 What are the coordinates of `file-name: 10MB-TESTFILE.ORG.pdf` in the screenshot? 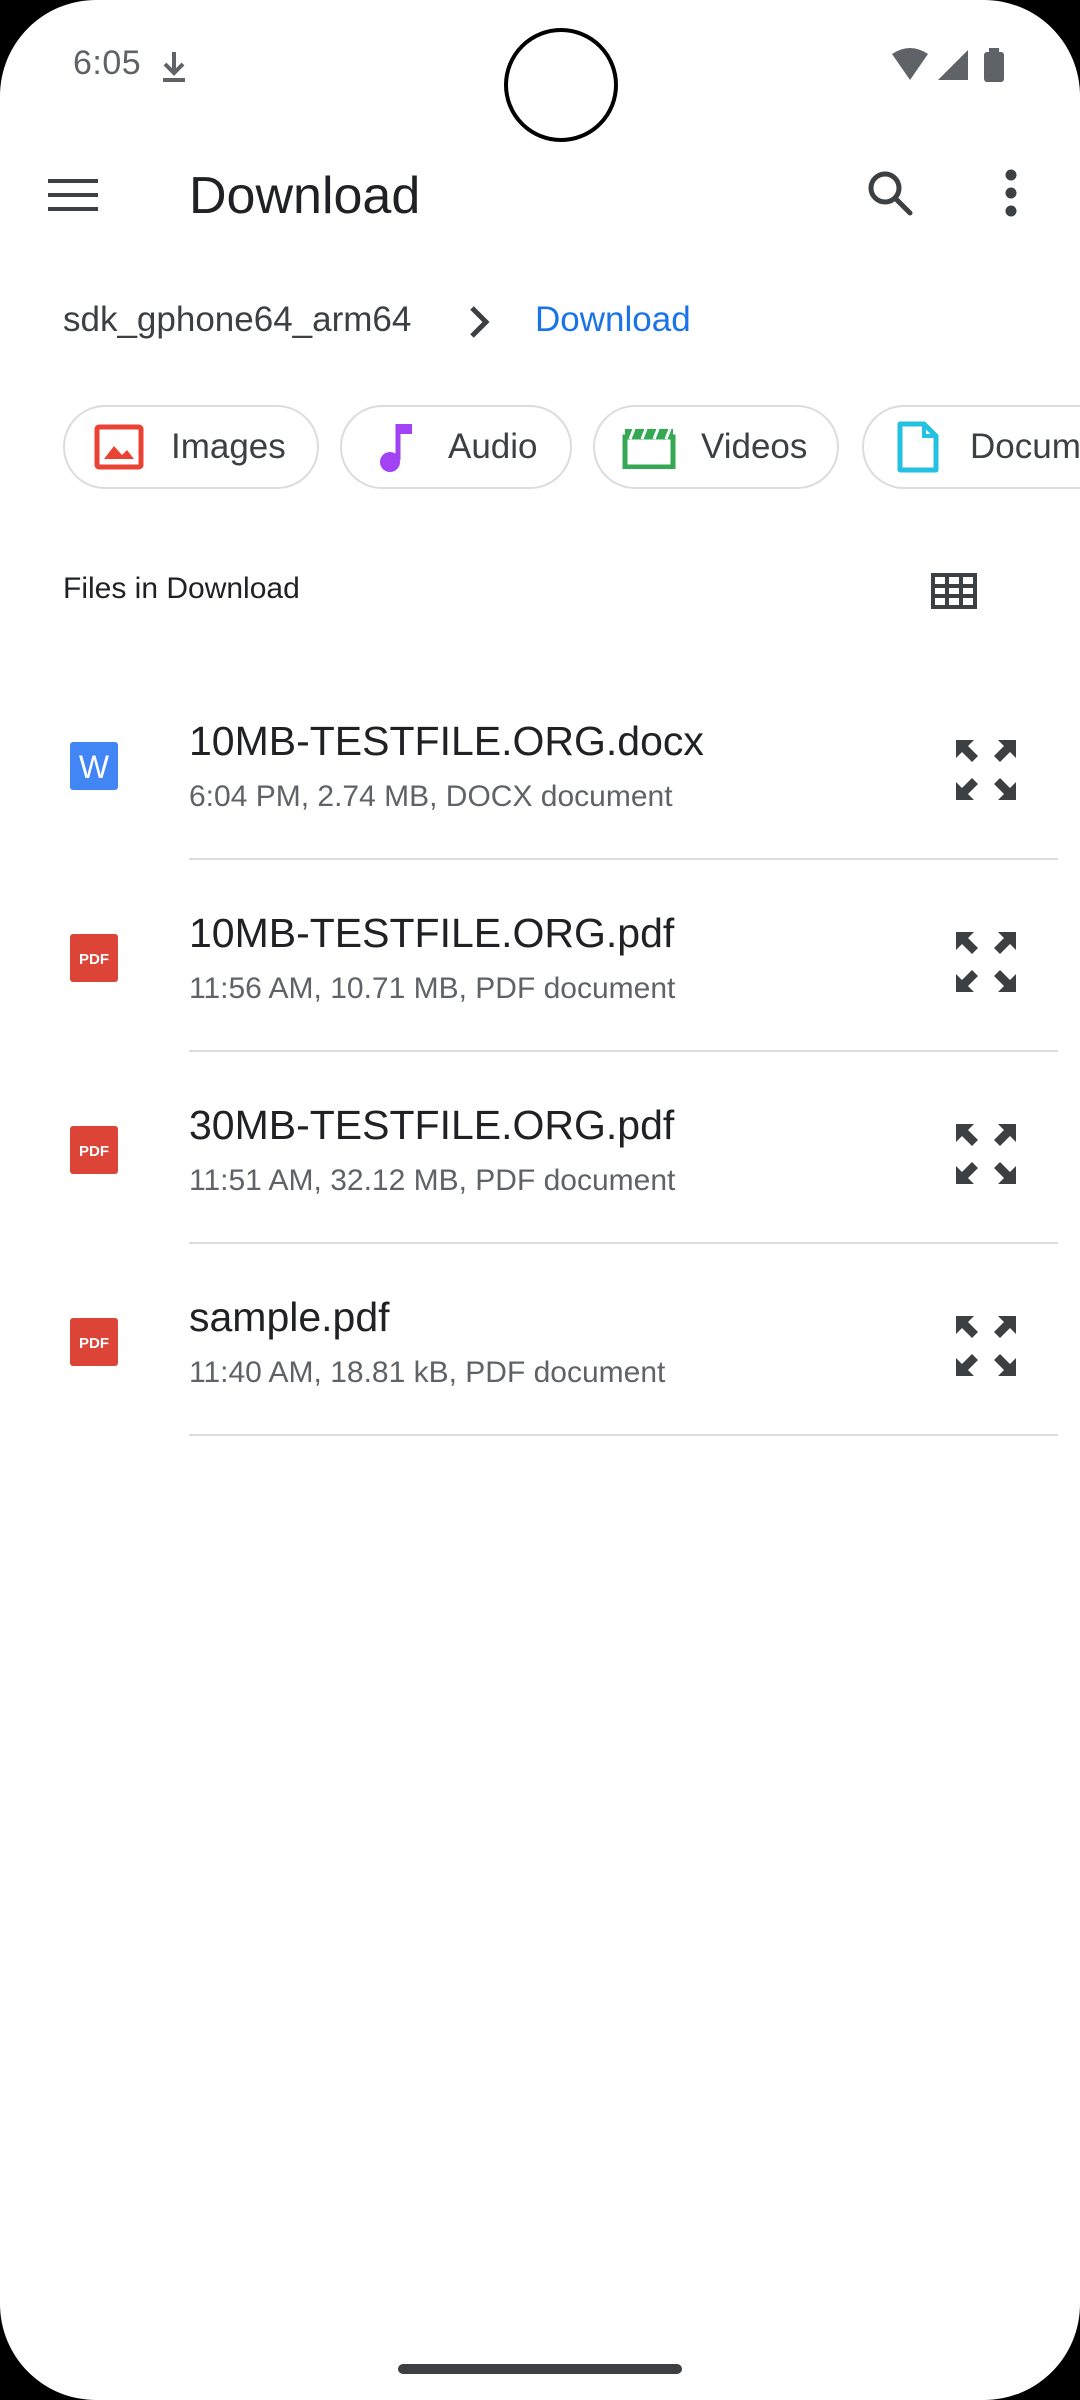 It's located at (432, 933).